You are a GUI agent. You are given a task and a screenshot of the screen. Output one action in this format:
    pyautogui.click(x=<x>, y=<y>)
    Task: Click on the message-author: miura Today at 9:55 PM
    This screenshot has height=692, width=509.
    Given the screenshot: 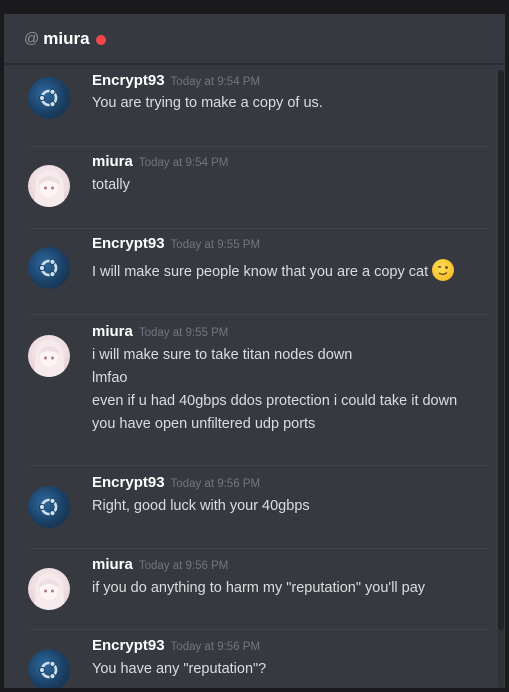 What is the action you would take?
    pyautogui.click(x=160, y=331)
    